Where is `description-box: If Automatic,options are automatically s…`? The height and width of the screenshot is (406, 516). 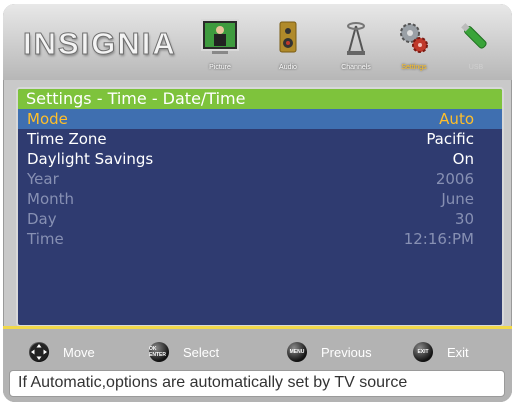 description-box: If Automatic,options are automatically s… is located at coordinates (257, 383).